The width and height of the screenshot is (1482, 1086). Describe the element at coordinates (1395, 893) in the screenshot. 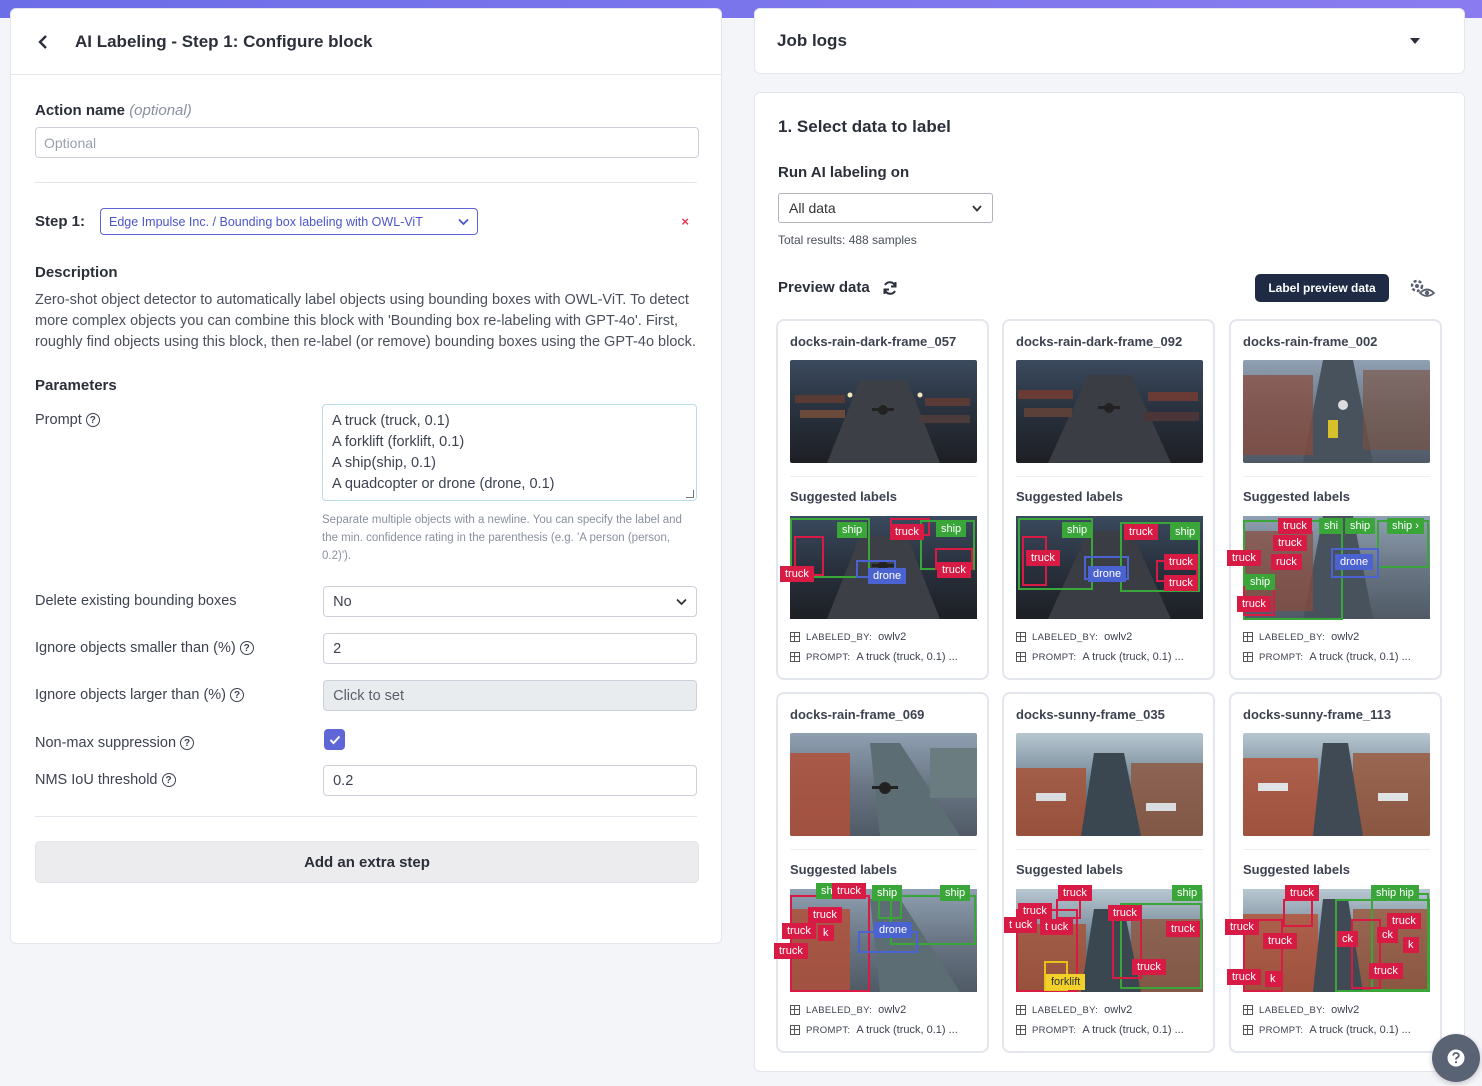

I see `label-tag-ship: ship hip` at that location.